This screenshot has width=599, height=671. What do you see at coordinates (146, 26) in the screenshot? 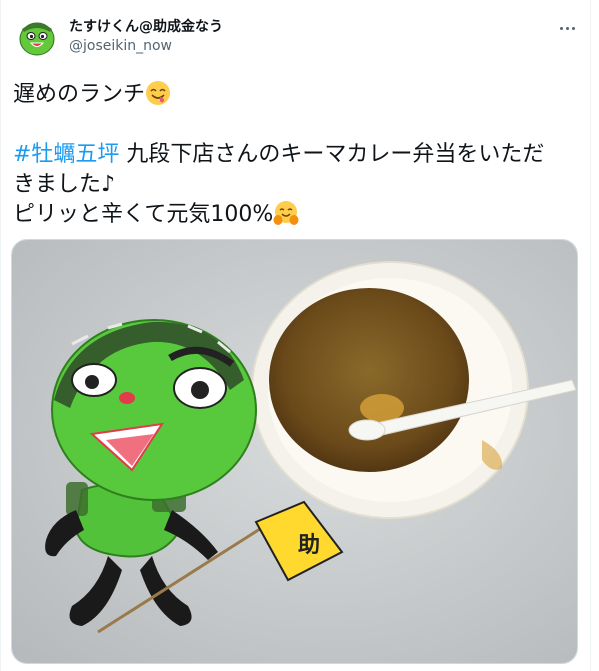
I see `author-display-name: たすけくん@助成金なう` at bounding box center [146, 26].